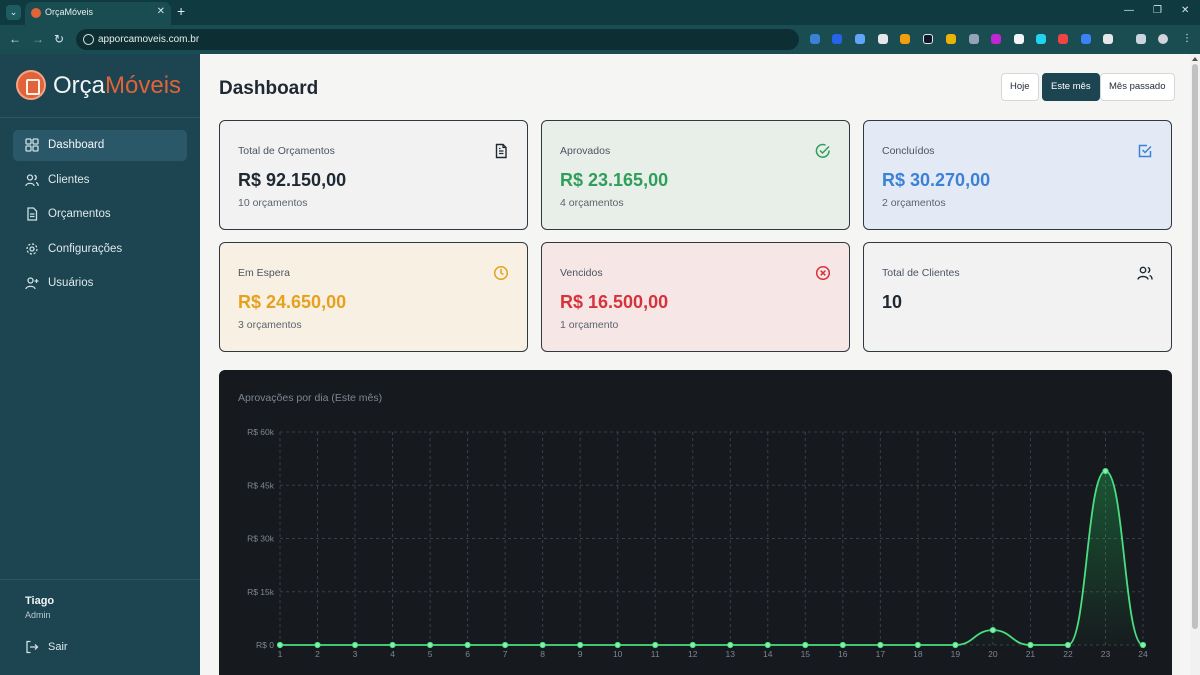  What do you see at coordinates (1106, 654) in the screenshot?
I see `x-tick-label: 23` at bounding box center [1106, 654].